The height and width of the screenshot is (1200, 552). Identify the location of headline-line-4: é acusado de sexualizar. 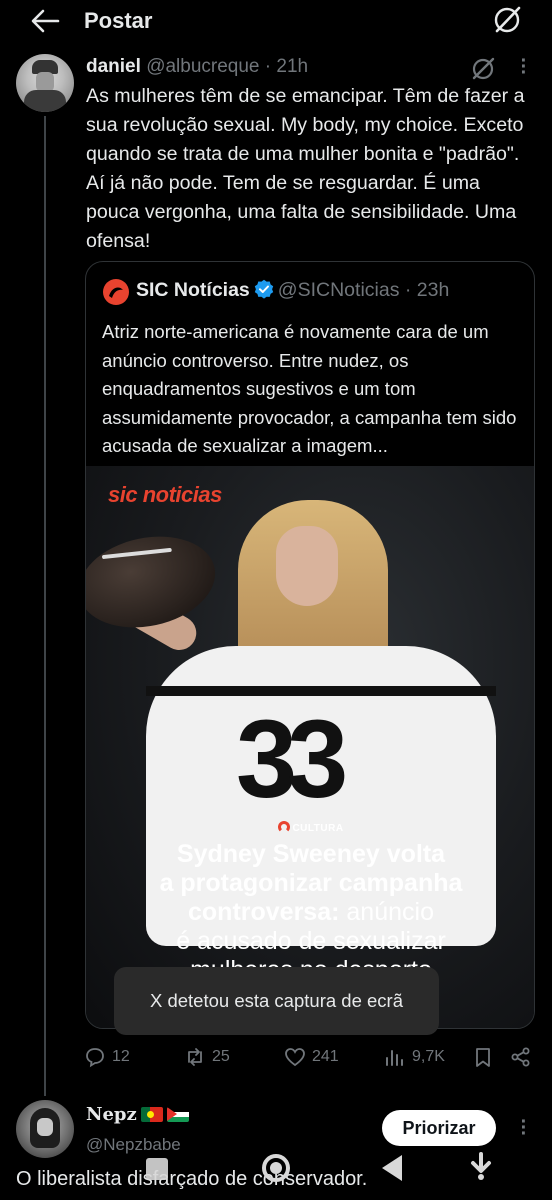
(311, 941).